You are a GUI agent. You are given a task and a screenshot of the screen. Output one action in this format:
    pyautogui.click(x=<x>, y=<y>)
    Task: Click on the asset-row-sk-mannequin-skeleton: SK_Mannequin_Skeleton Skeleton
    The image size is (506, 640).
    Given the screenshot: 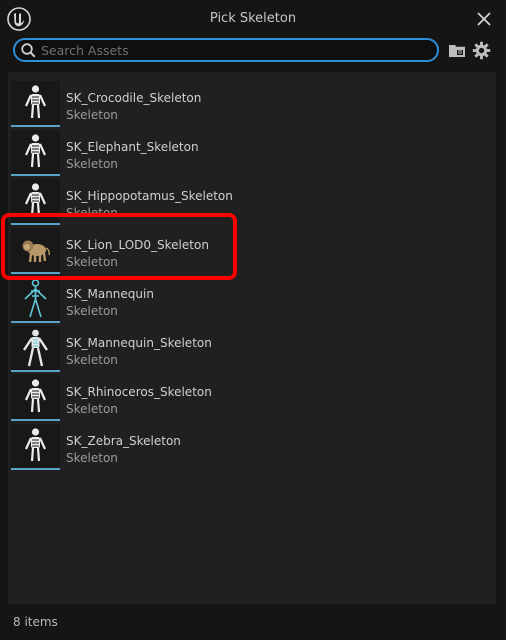 What is the action you would take?
    pyautogui.click(x=252, y=347)
    